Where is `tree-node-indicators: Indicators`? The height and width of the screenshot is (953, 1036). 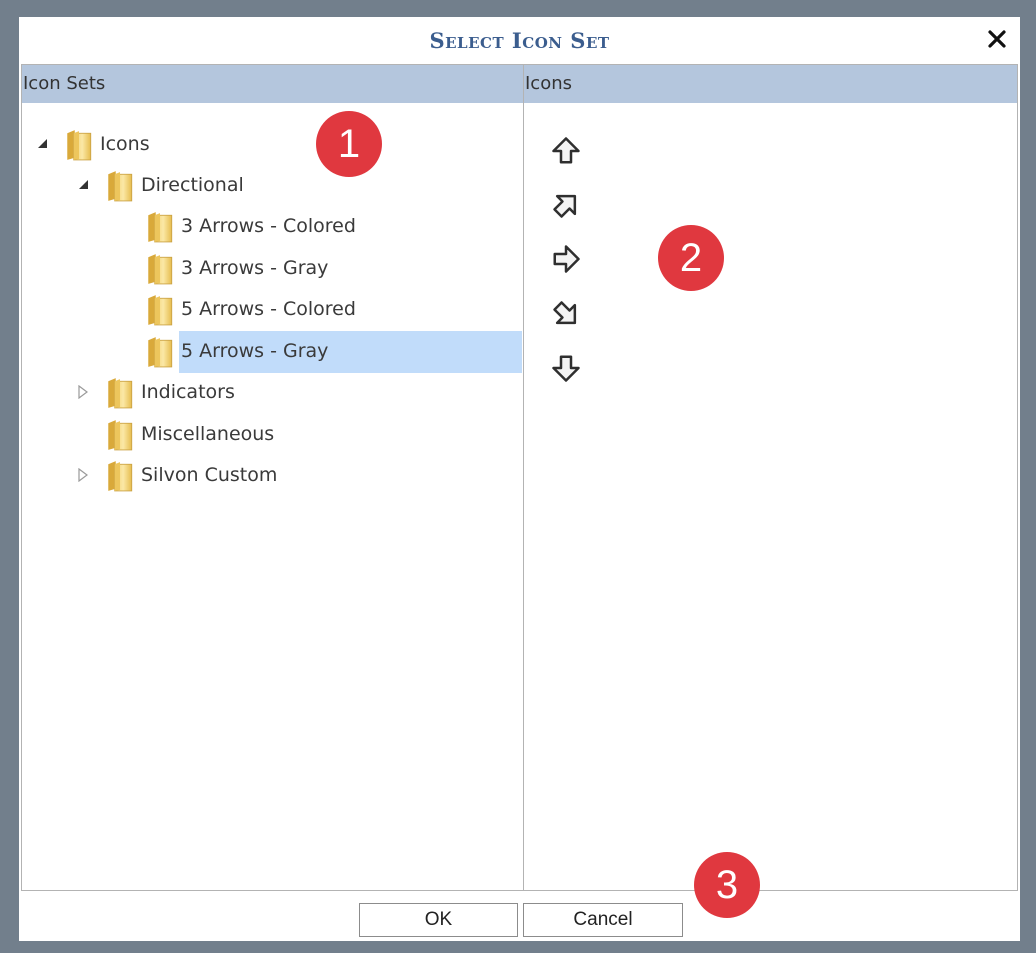
tree-node-indicators: Indicators is located at coordinates (272, 393).